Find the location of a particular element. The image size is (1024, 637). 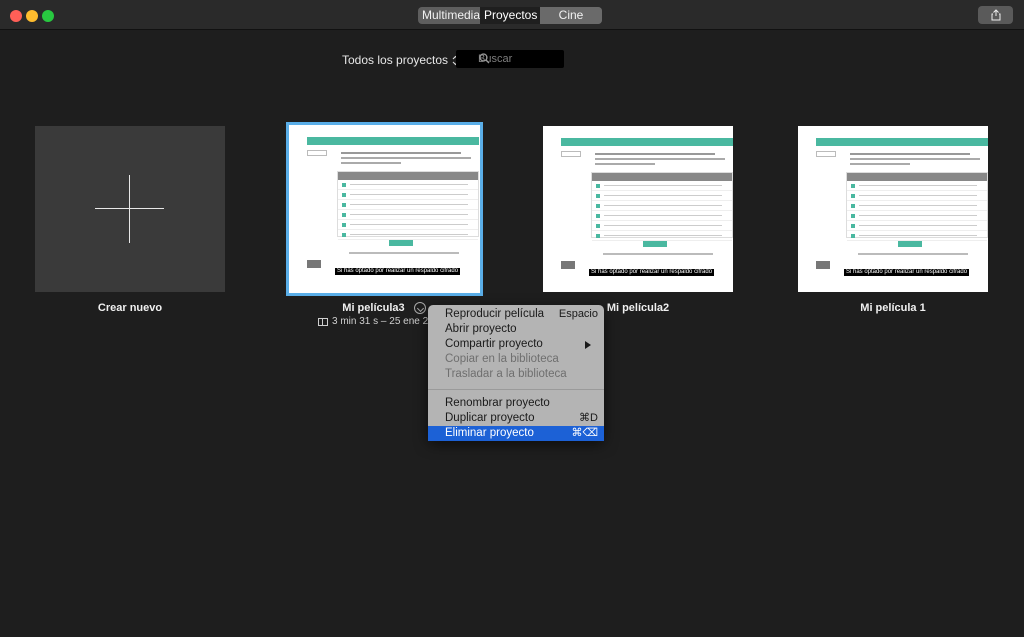

menu-item-label: Eliminar proyecto is located at coordinates (489, 433).